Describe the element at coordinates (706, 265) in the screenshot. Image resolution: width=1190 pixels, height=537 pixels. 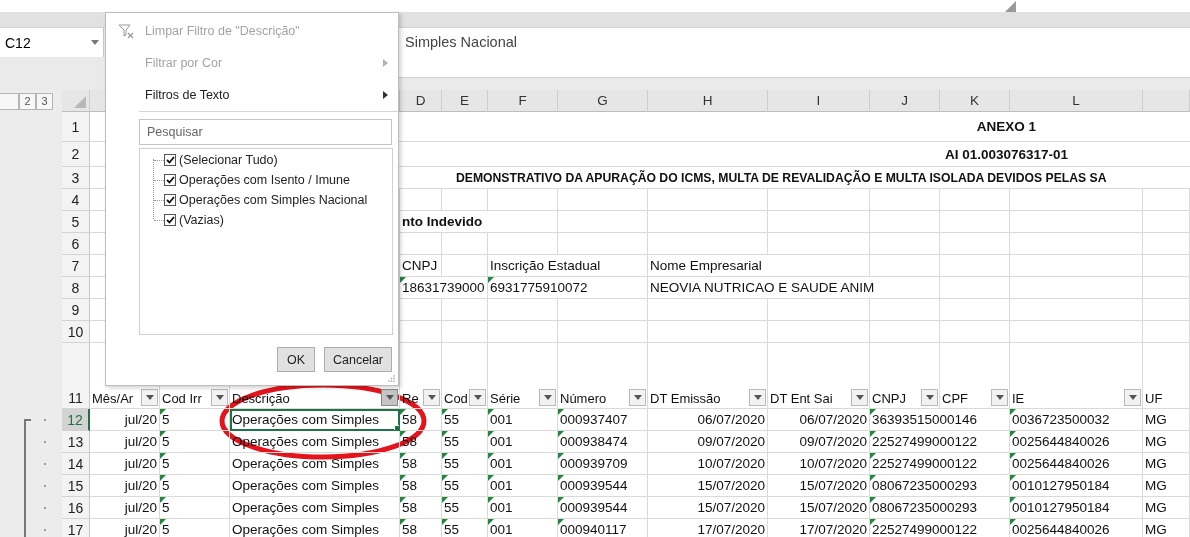
I see `cell-text: Nome Empresarial` at that location.